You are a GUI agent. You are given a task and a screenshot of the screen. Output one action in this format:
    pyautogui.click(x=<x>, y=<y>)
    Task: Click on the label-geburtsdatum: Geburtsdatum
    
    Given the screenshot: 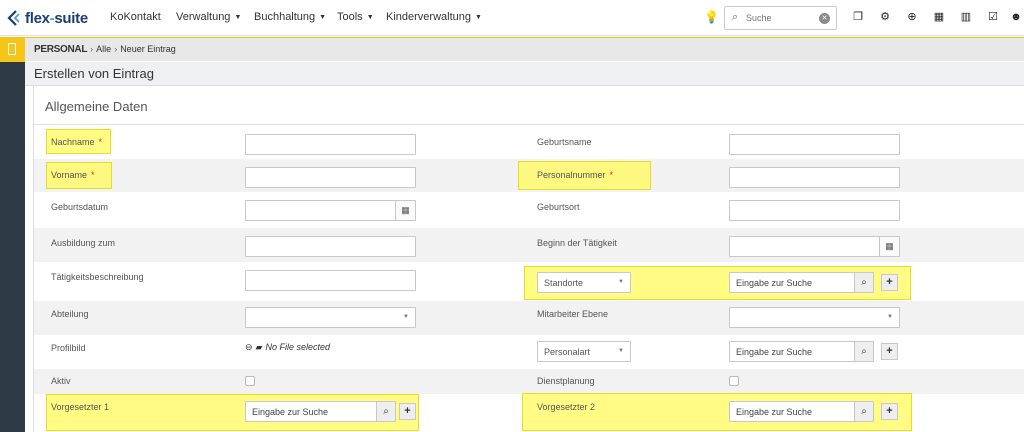 What is the action you would take?
    pyautogui.click(x=80, y=207)
    